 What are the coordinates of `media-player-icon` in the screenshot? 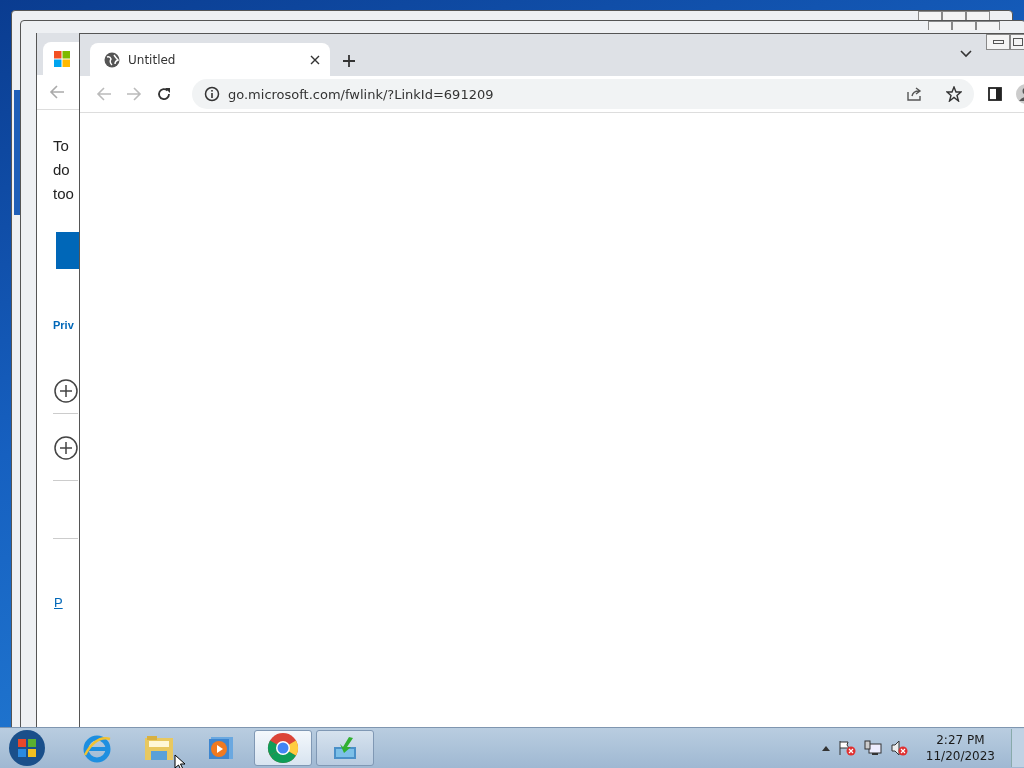 It's located at (221, 748).